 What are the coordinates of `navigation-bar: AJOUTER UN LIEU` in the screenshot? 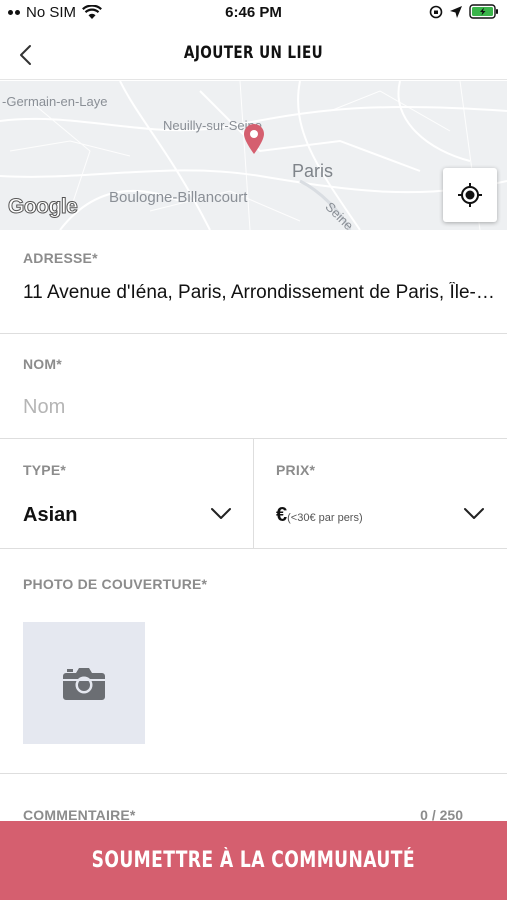 It's located at (253, 54).